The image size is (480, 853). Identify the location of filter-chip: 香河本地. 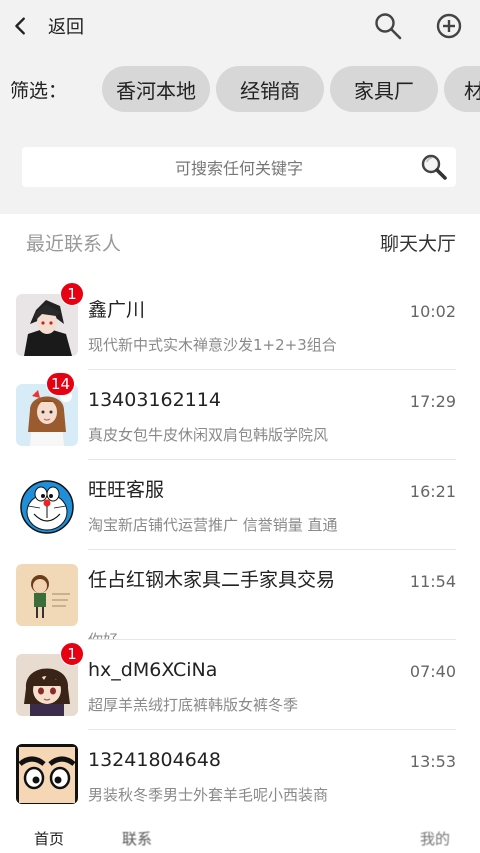
(156, 89).